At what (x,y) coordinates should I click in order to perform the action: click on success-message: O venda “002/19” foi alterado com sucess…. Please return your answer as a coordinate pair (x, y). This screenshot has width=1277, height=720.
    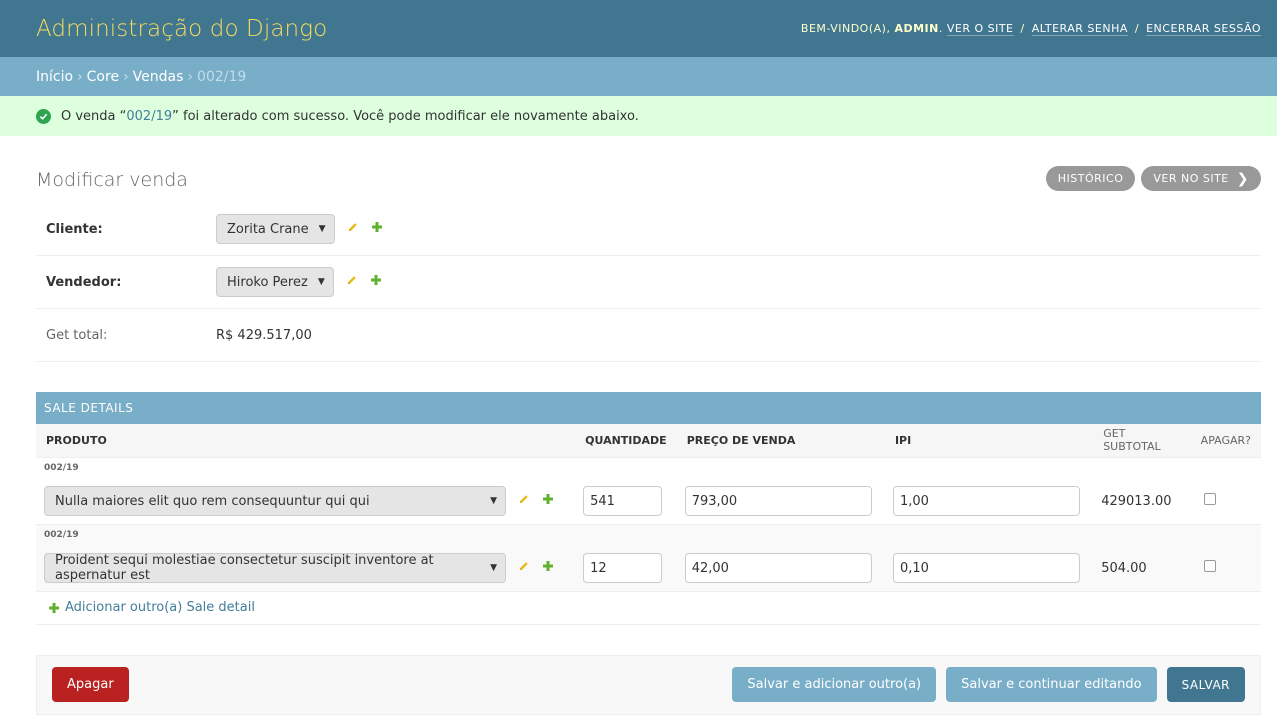
    Looking at the image, I should click on (638, 116).